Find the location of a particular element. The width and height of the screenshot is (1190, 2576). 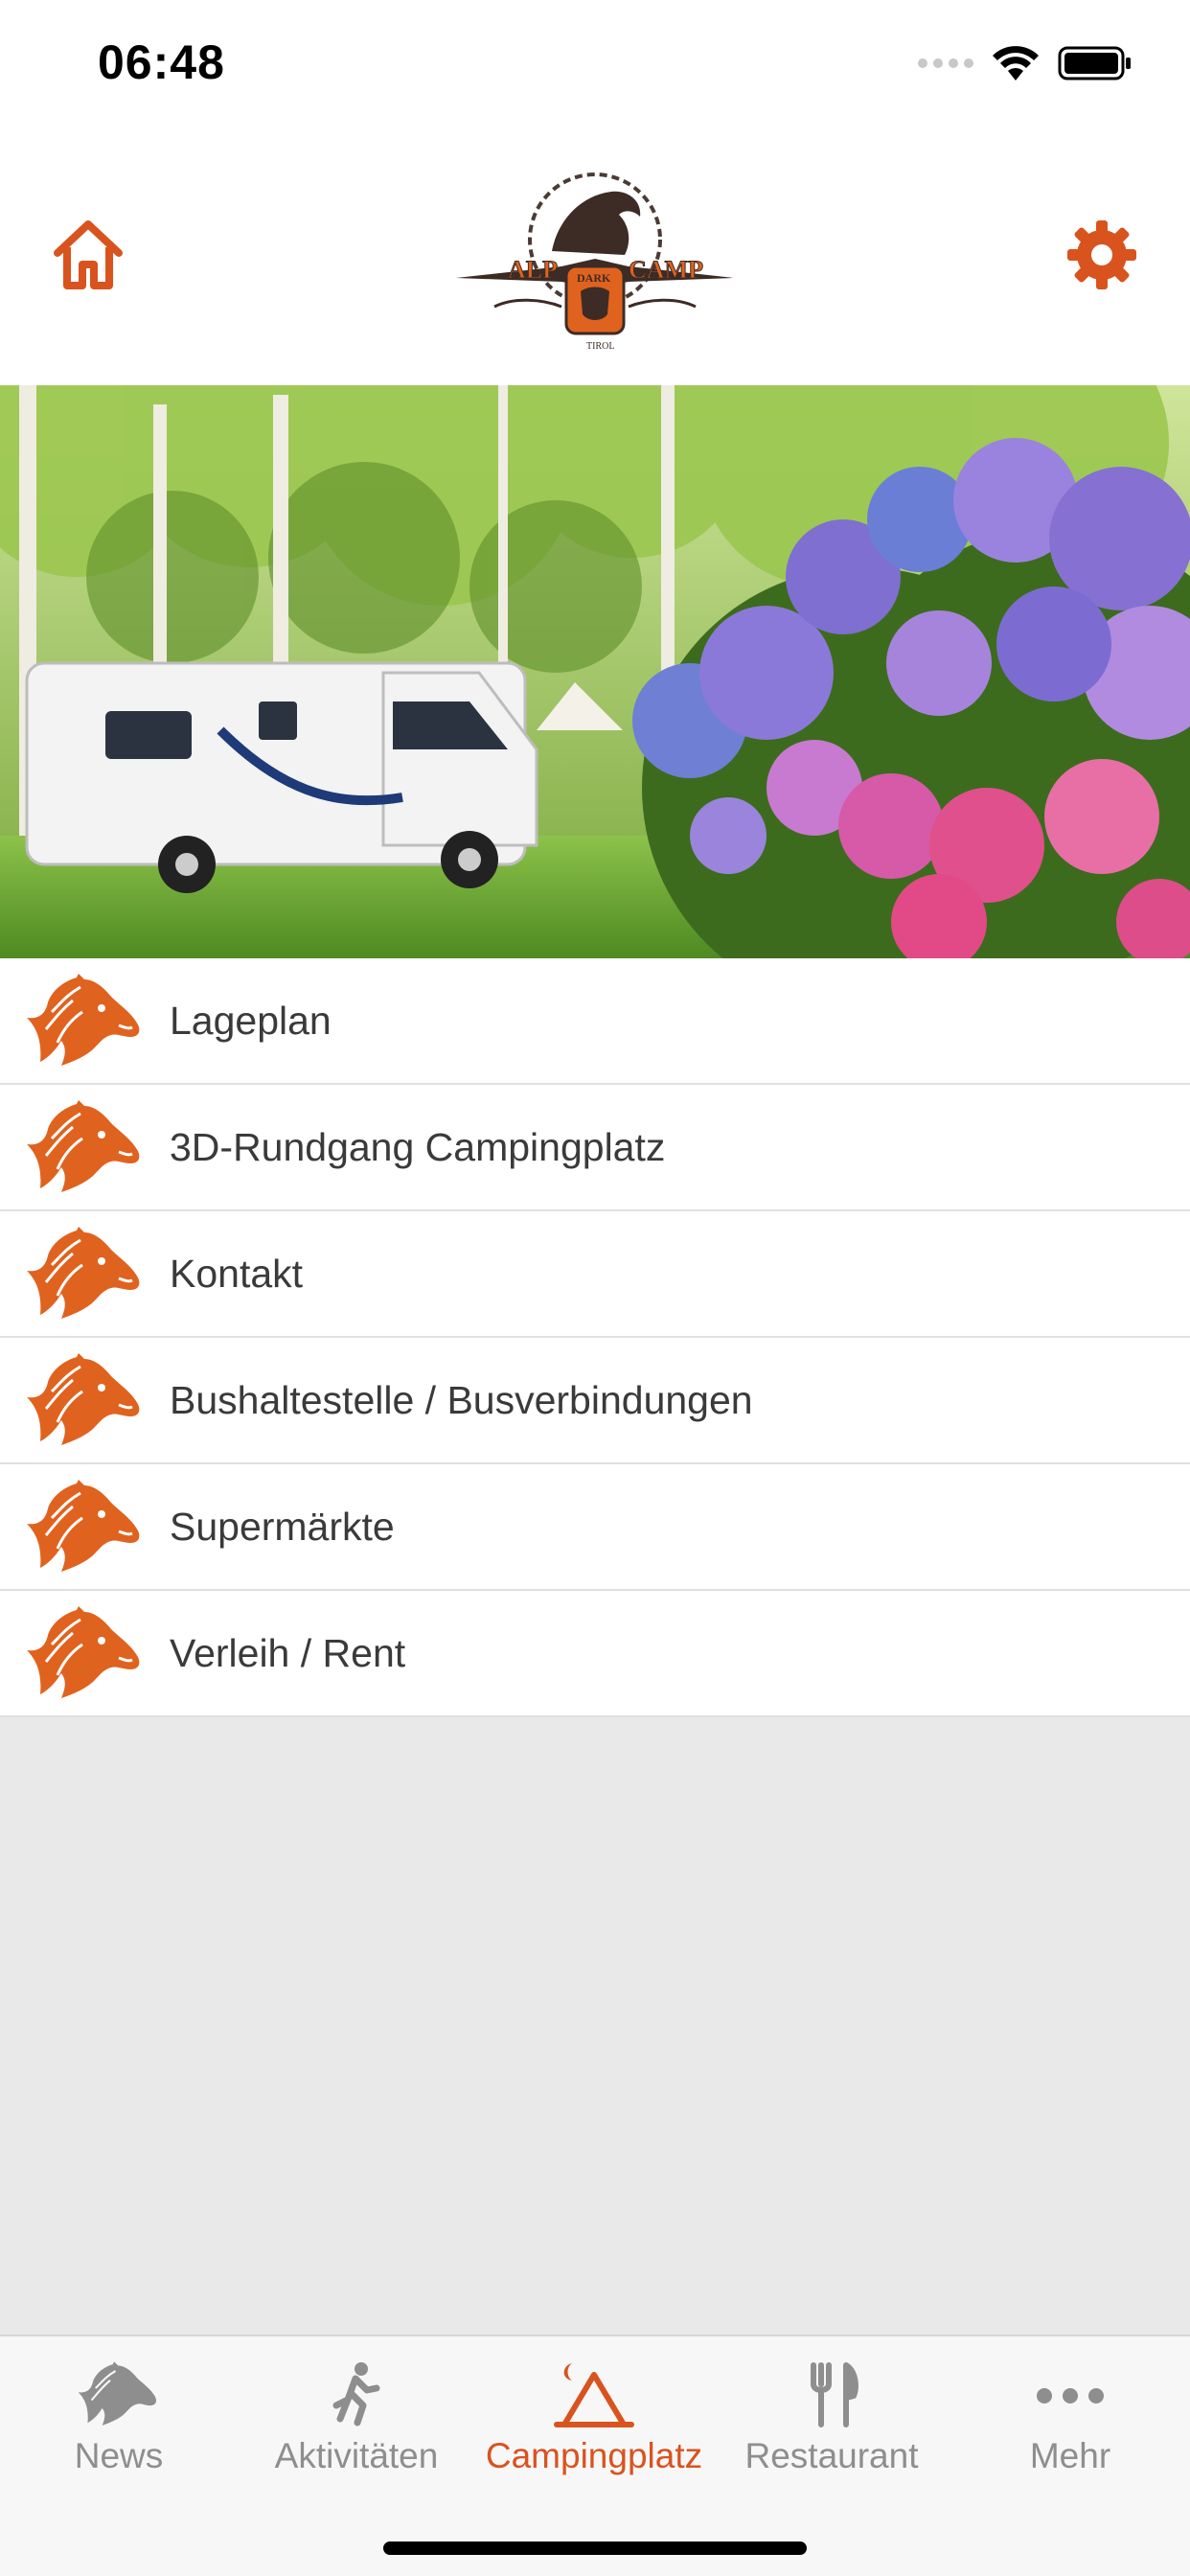

tab-mehr: Mehr is located at coordinates (1070, 2417).